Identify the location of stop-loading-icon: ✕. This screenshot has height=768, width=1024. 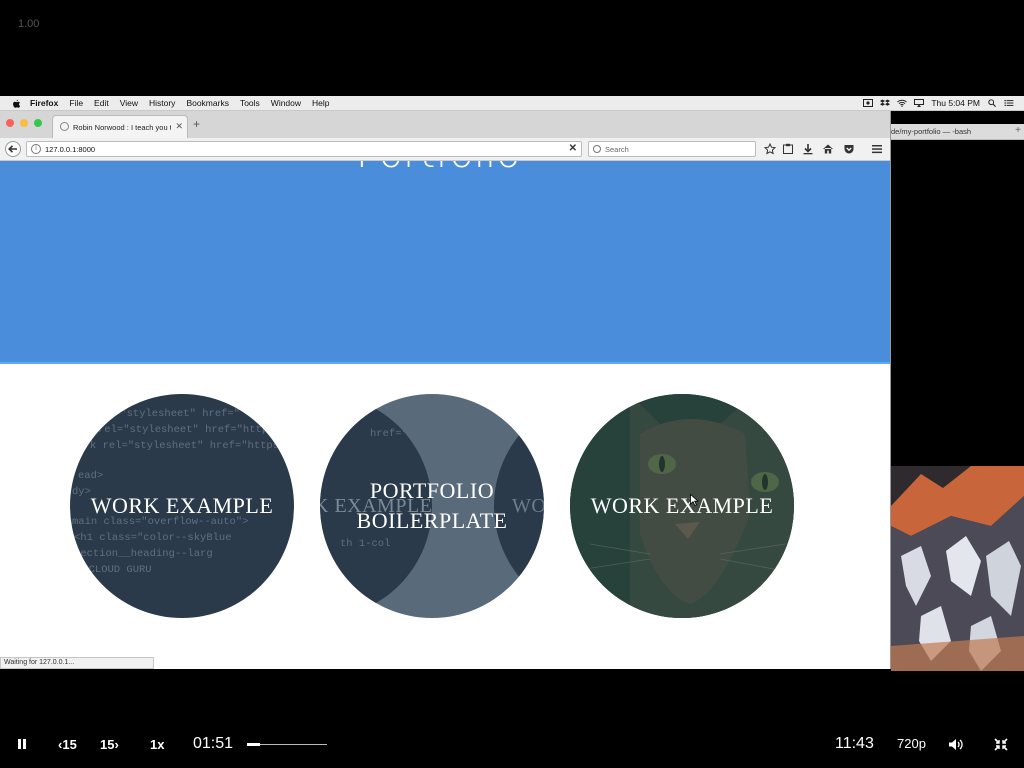
(573, 148).